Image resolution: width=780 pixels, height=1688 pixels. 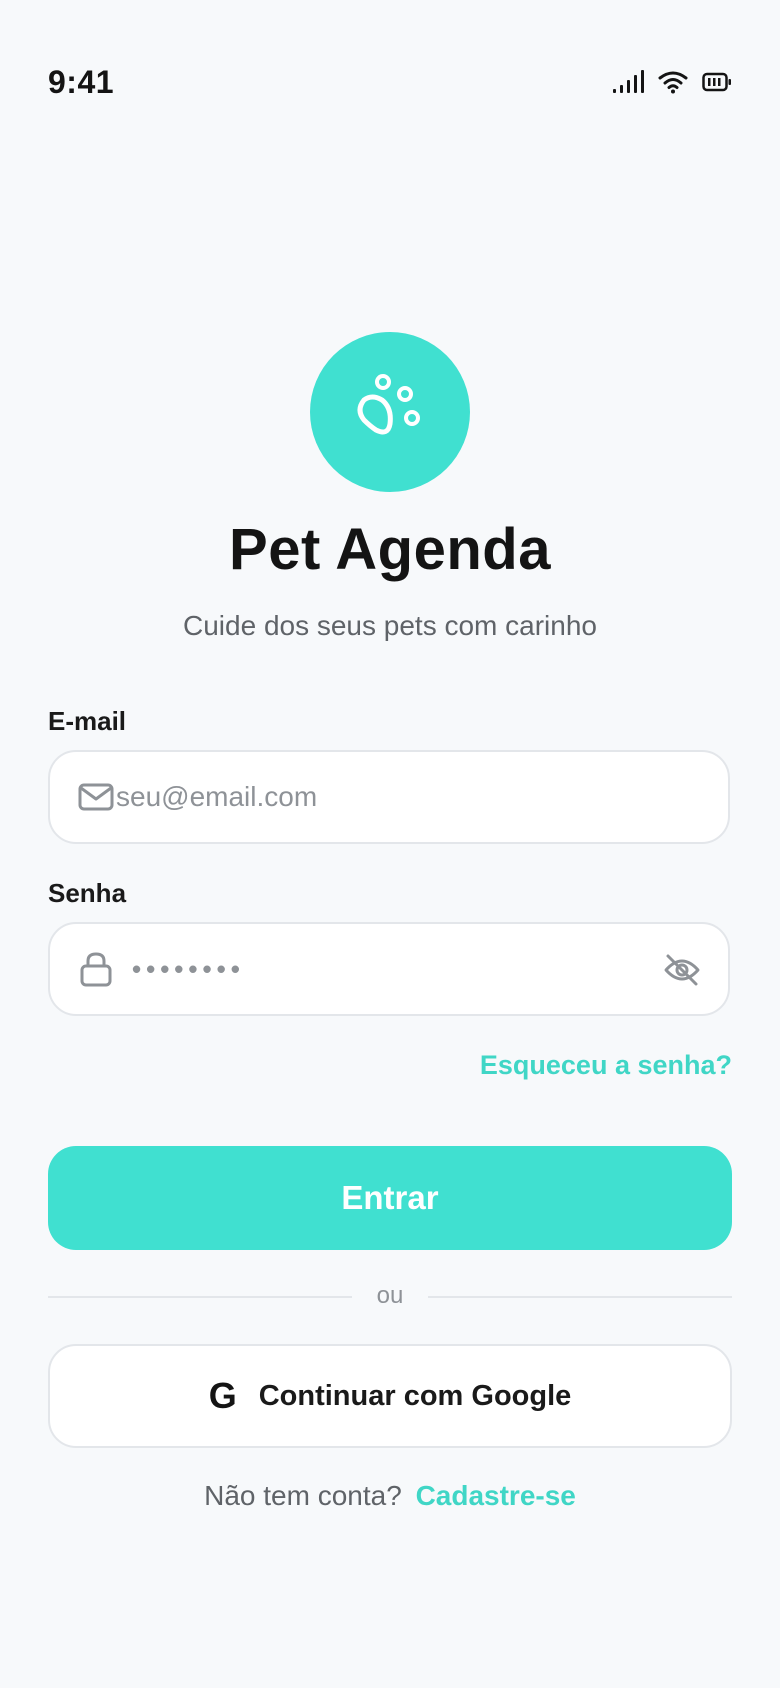 What do you see at coordinates (96, 969) in the screenshot?
I see `lock-icon` at bounding box center [96, 969].